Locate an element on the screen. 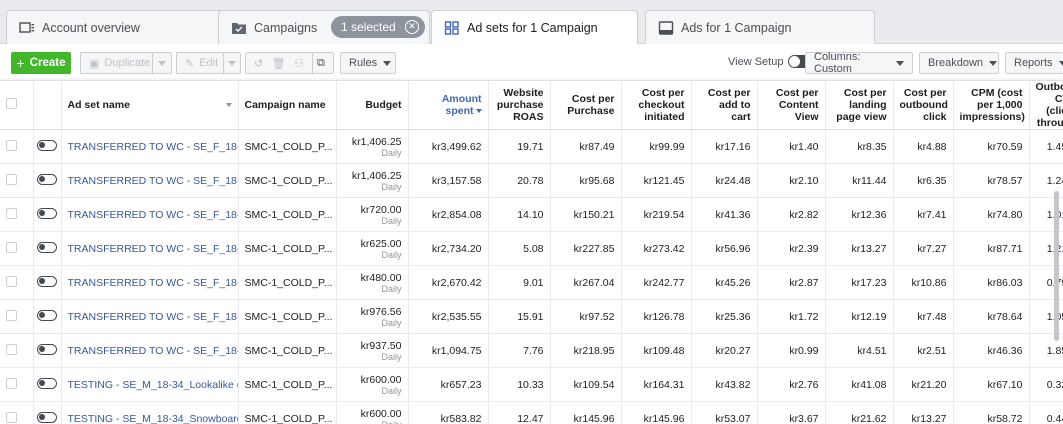 The height and width of the screenshot is (424, 1063). create-button: + Create is located at coordinates (41, 63).